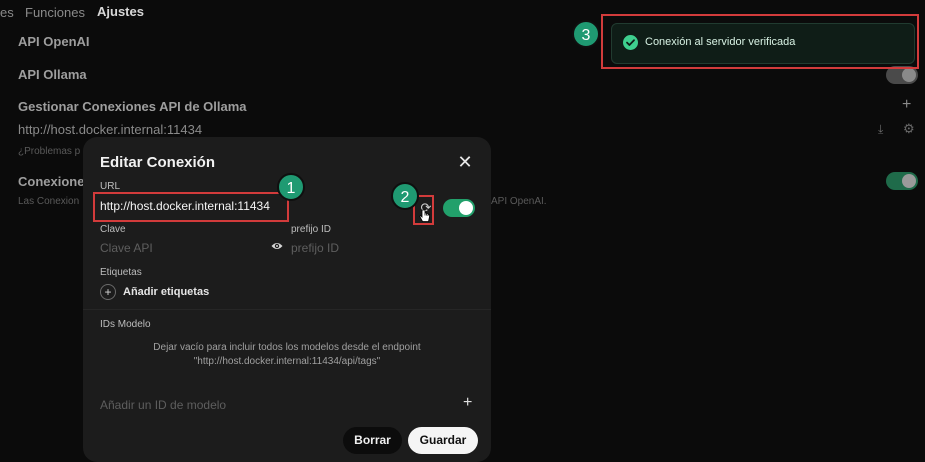 This screenshot has width=925, height=462. What do you see at coordinates (166, 292) in the screenshot?
I see `add-tags-button: Añadir etiquetas` at bounding box center [166, 292].